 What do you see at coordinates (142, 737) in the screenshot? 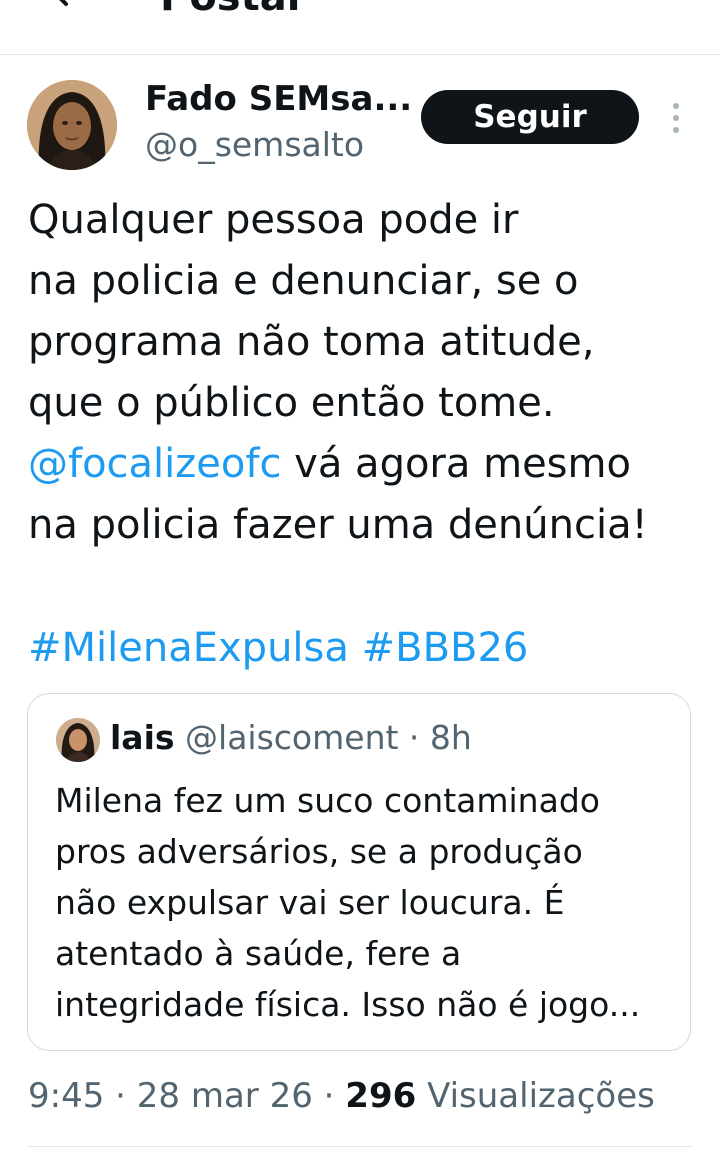
I see `quote-author-name: lais` at bounding box center [142, 737].